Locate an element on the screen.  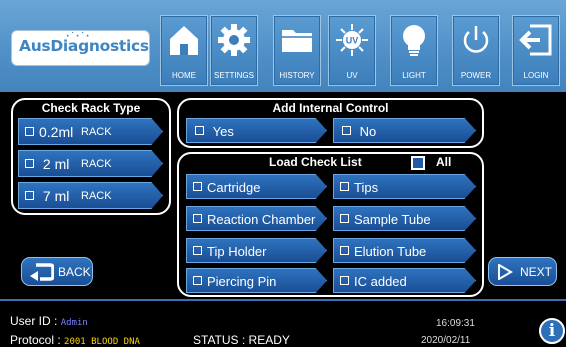
power-icon is located at coordinates (476, 39).